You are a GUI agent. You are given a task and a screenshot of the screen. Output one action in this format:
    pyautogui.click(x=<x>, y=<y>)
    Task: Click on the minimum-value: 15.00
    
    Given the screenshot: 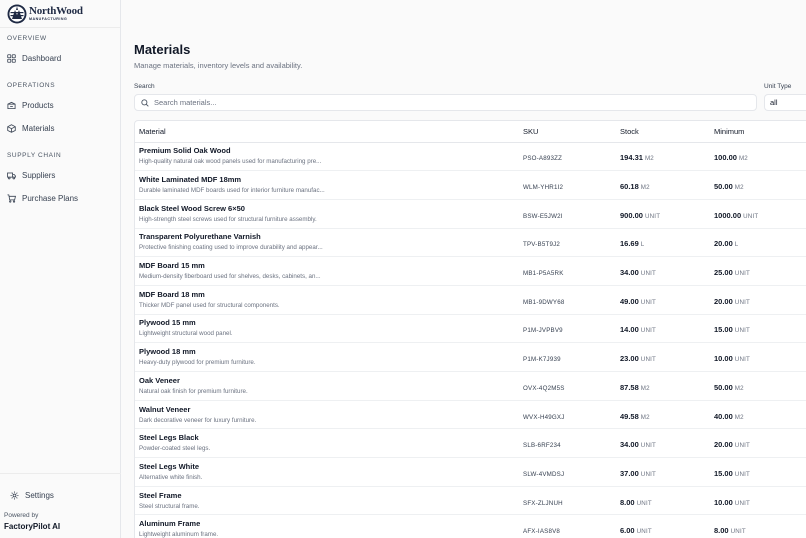 What is the action you would take?
    pyautogui.click(x=723, y=473)
    